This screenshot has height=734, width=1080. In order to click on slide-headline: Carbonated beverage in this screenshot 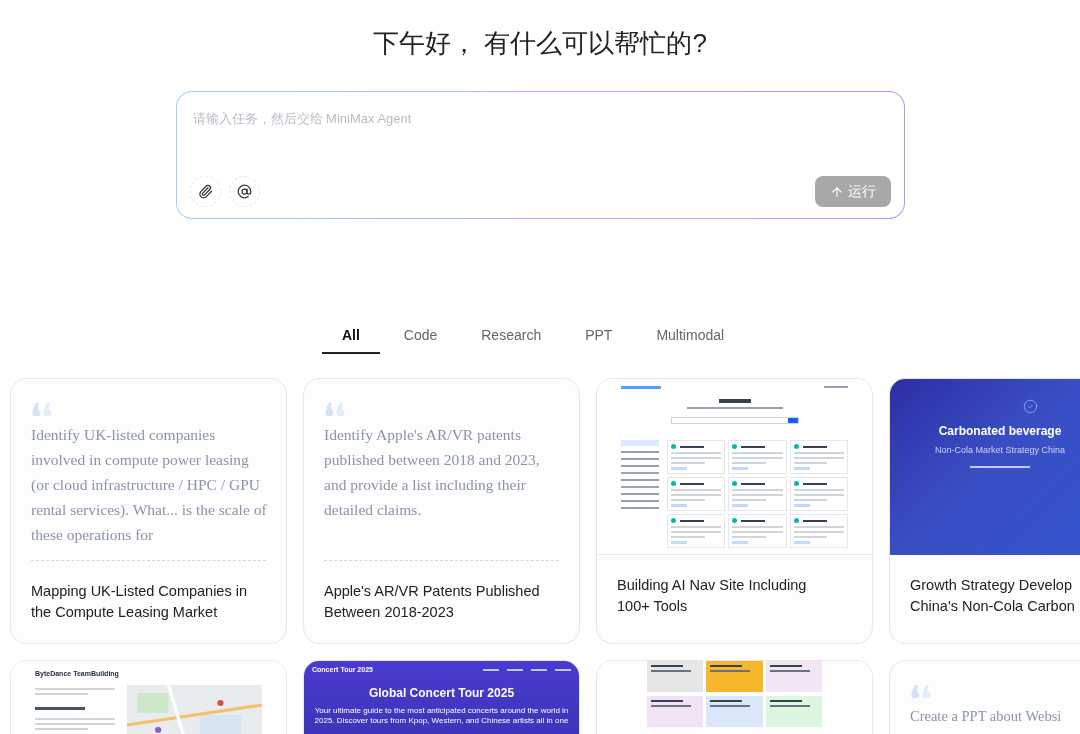, I will do `click(1000, 431)`.